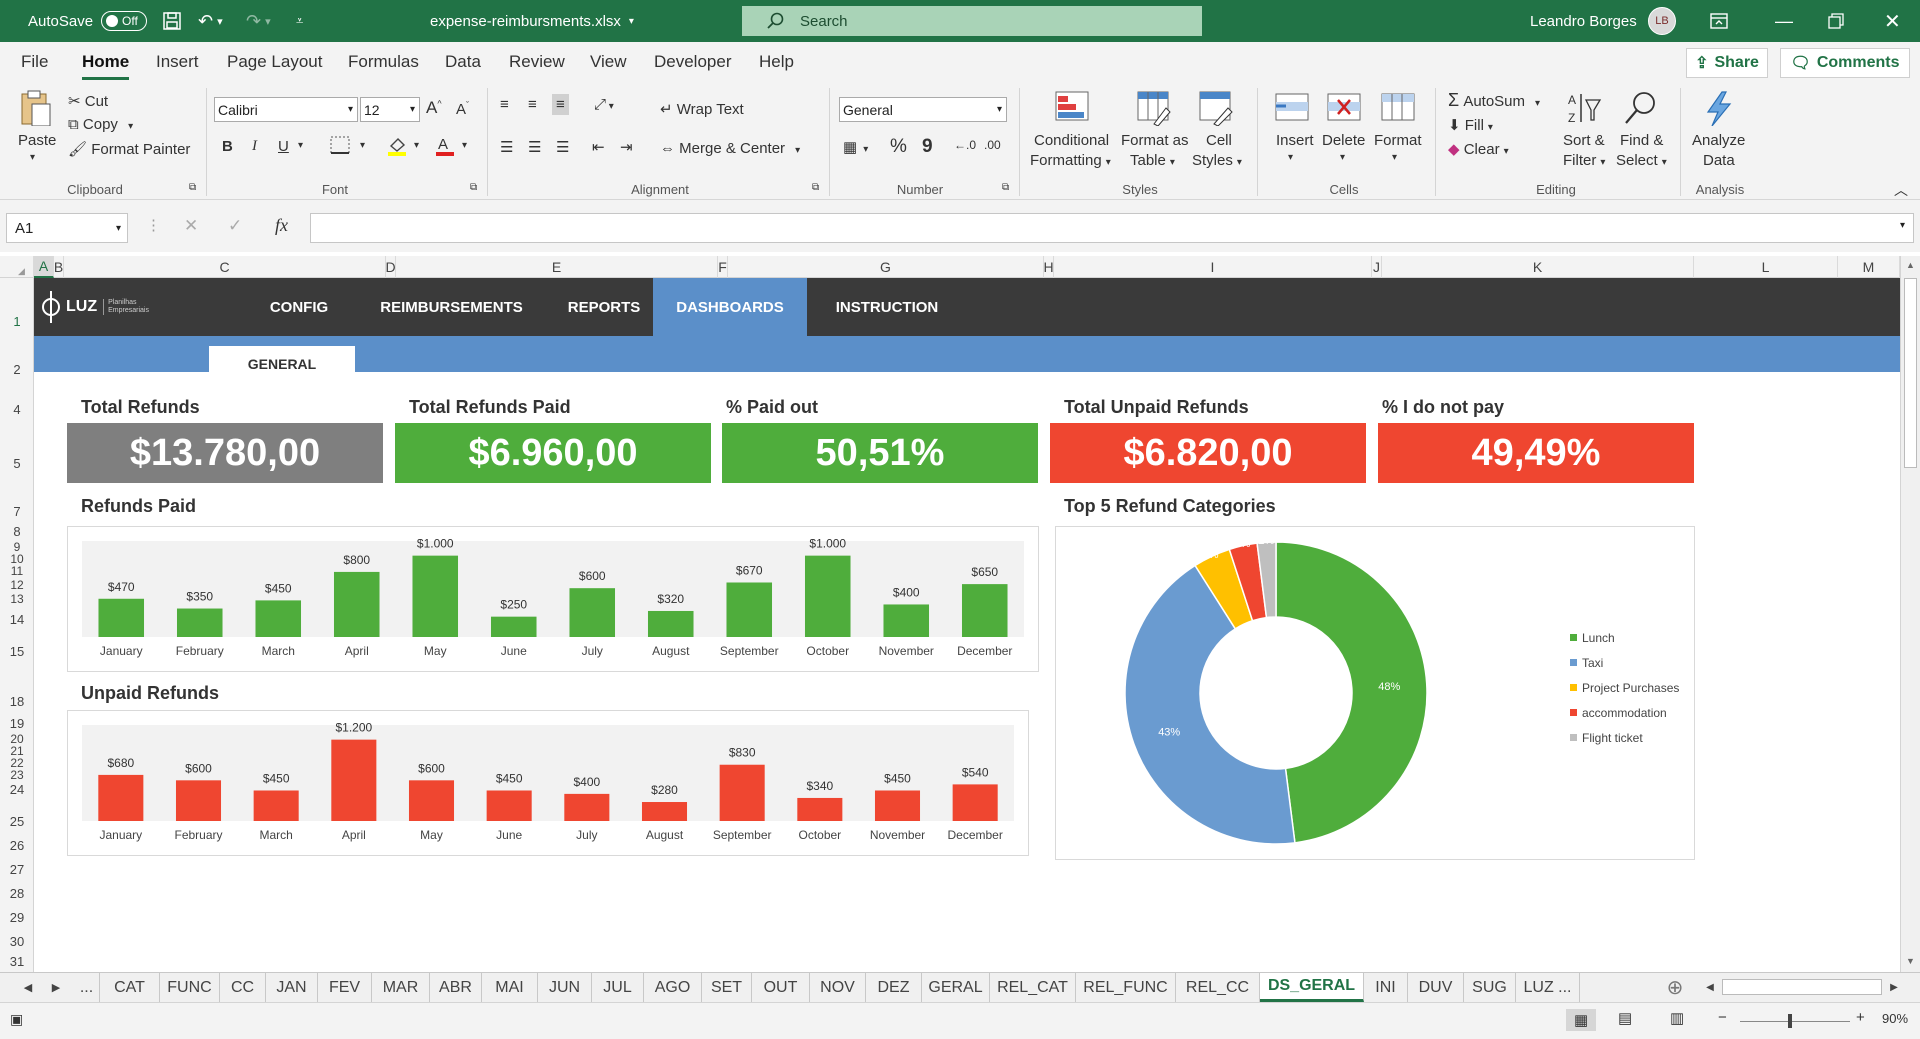 The height and width of the screenshot is (1039, 1920). What do you see at coordinates (618, 987) in the screenshot?
I see `sheet-tab: JUL` at bounding box center [618, 987].